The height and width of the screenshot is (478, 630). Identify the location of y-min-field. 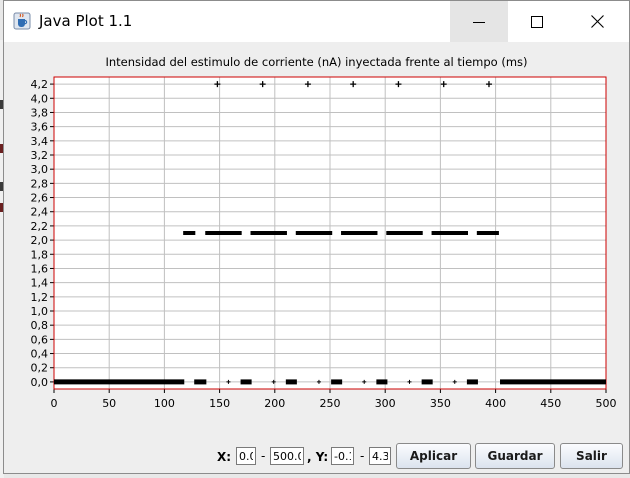
(342, 456).